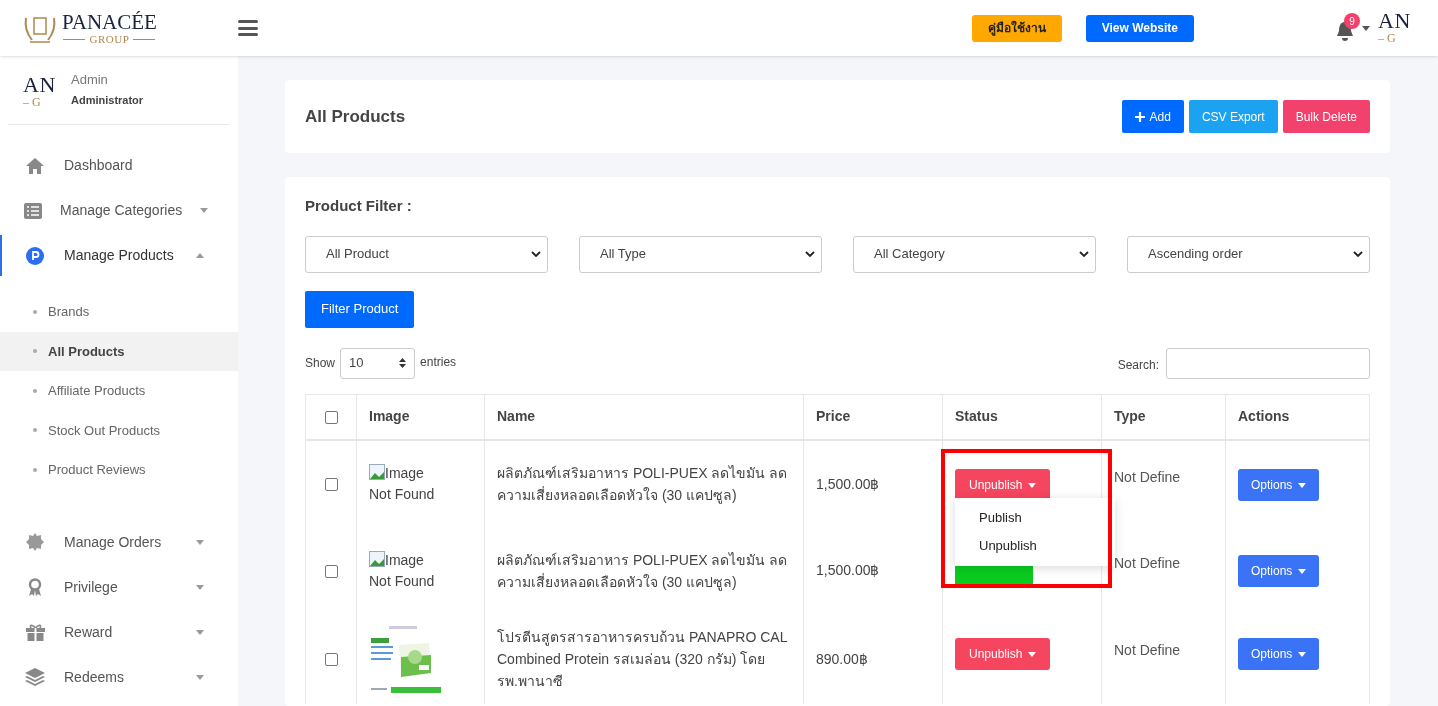  Describe the element at coordinates (1138, 365) in the screenshot. I see `search-label: Search:` at that location.